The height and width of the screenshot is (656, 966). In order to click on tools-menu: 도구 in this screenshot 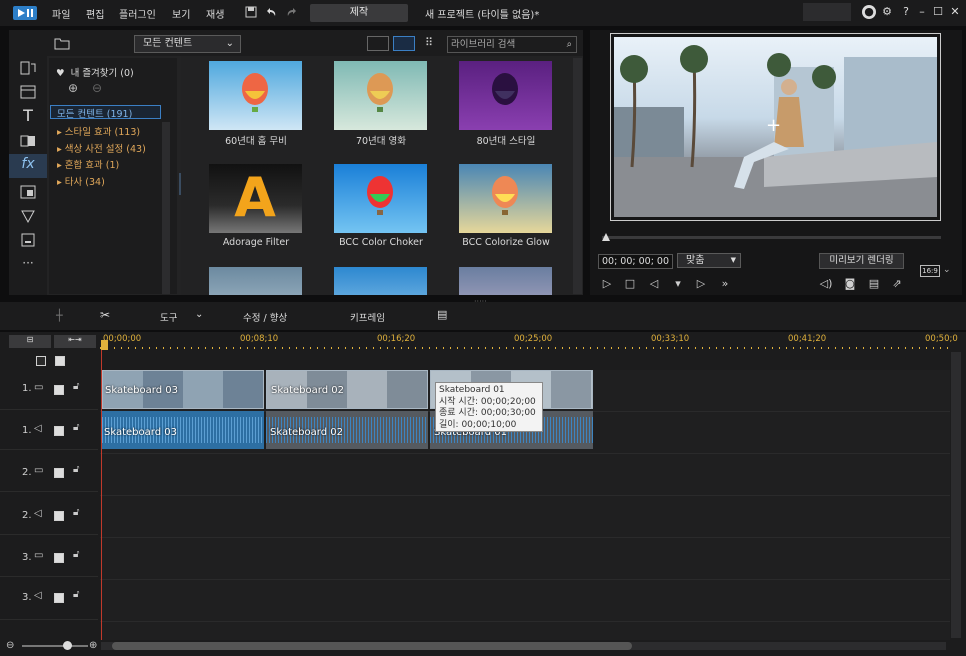, I will do `click(168, 317)`.